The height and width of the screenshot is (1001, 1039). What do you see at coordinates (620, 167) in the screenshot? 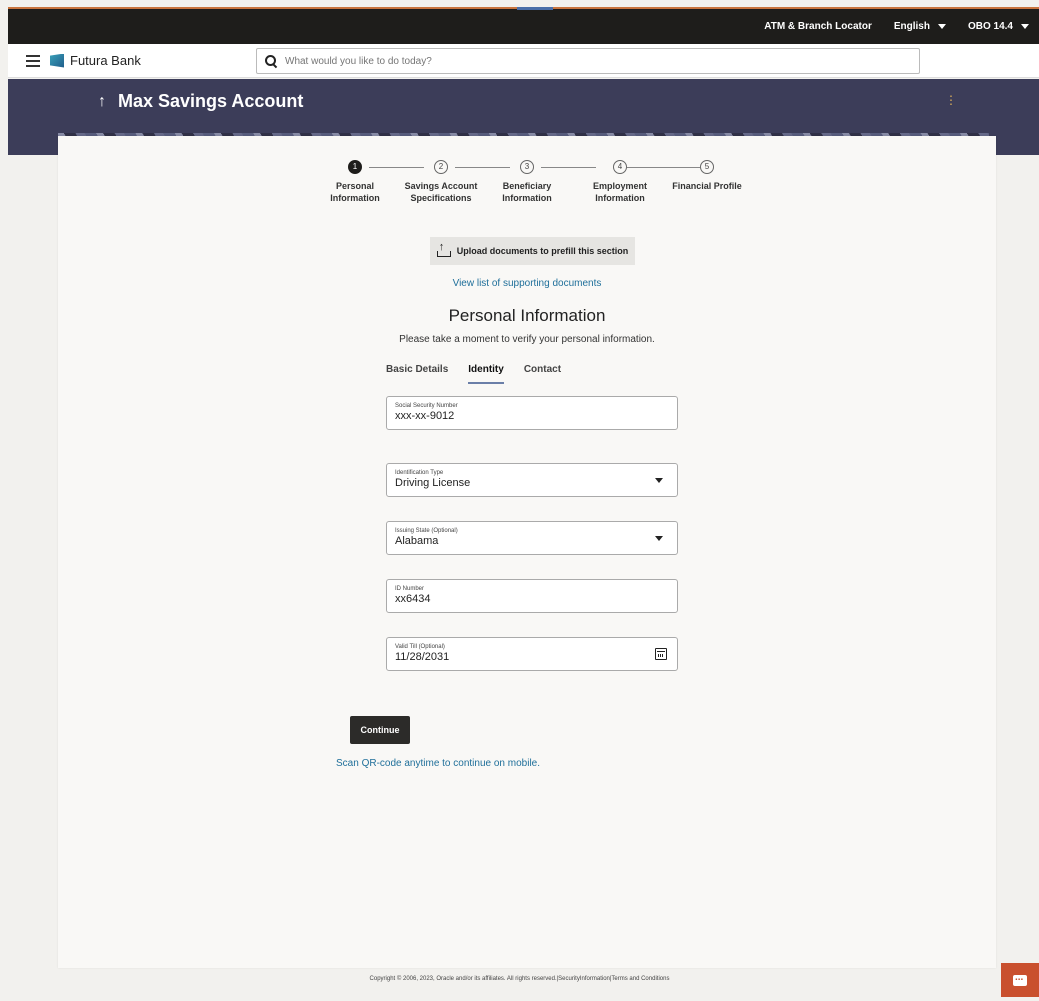
I see `step-number: 4` at bounding box center [620, 167].